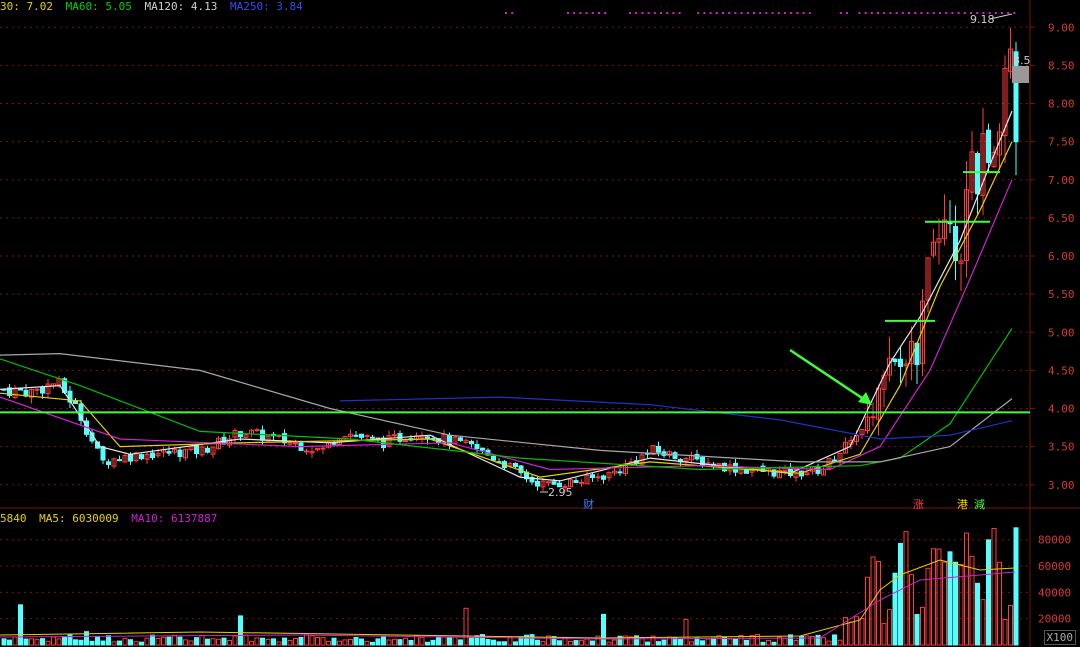 Image resolution: width=1080 pixels, height=647 pixels. I want to click on price-tick-label: 4.50, so click(1061, 370).